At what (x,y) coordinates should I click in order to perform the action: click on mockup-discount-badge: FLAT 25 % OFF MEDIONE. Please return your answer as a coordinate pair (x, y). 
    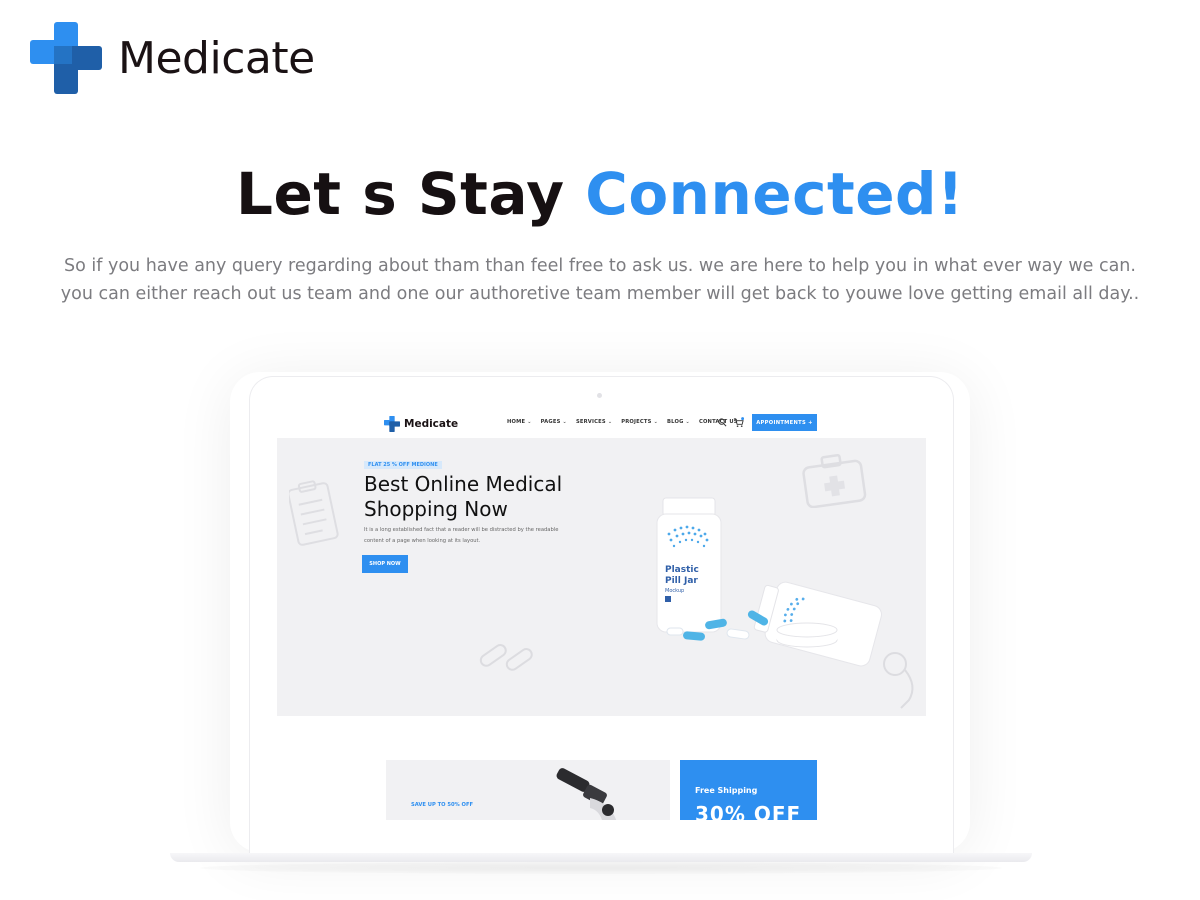
    Looking at the image, I should click on (403, 465).